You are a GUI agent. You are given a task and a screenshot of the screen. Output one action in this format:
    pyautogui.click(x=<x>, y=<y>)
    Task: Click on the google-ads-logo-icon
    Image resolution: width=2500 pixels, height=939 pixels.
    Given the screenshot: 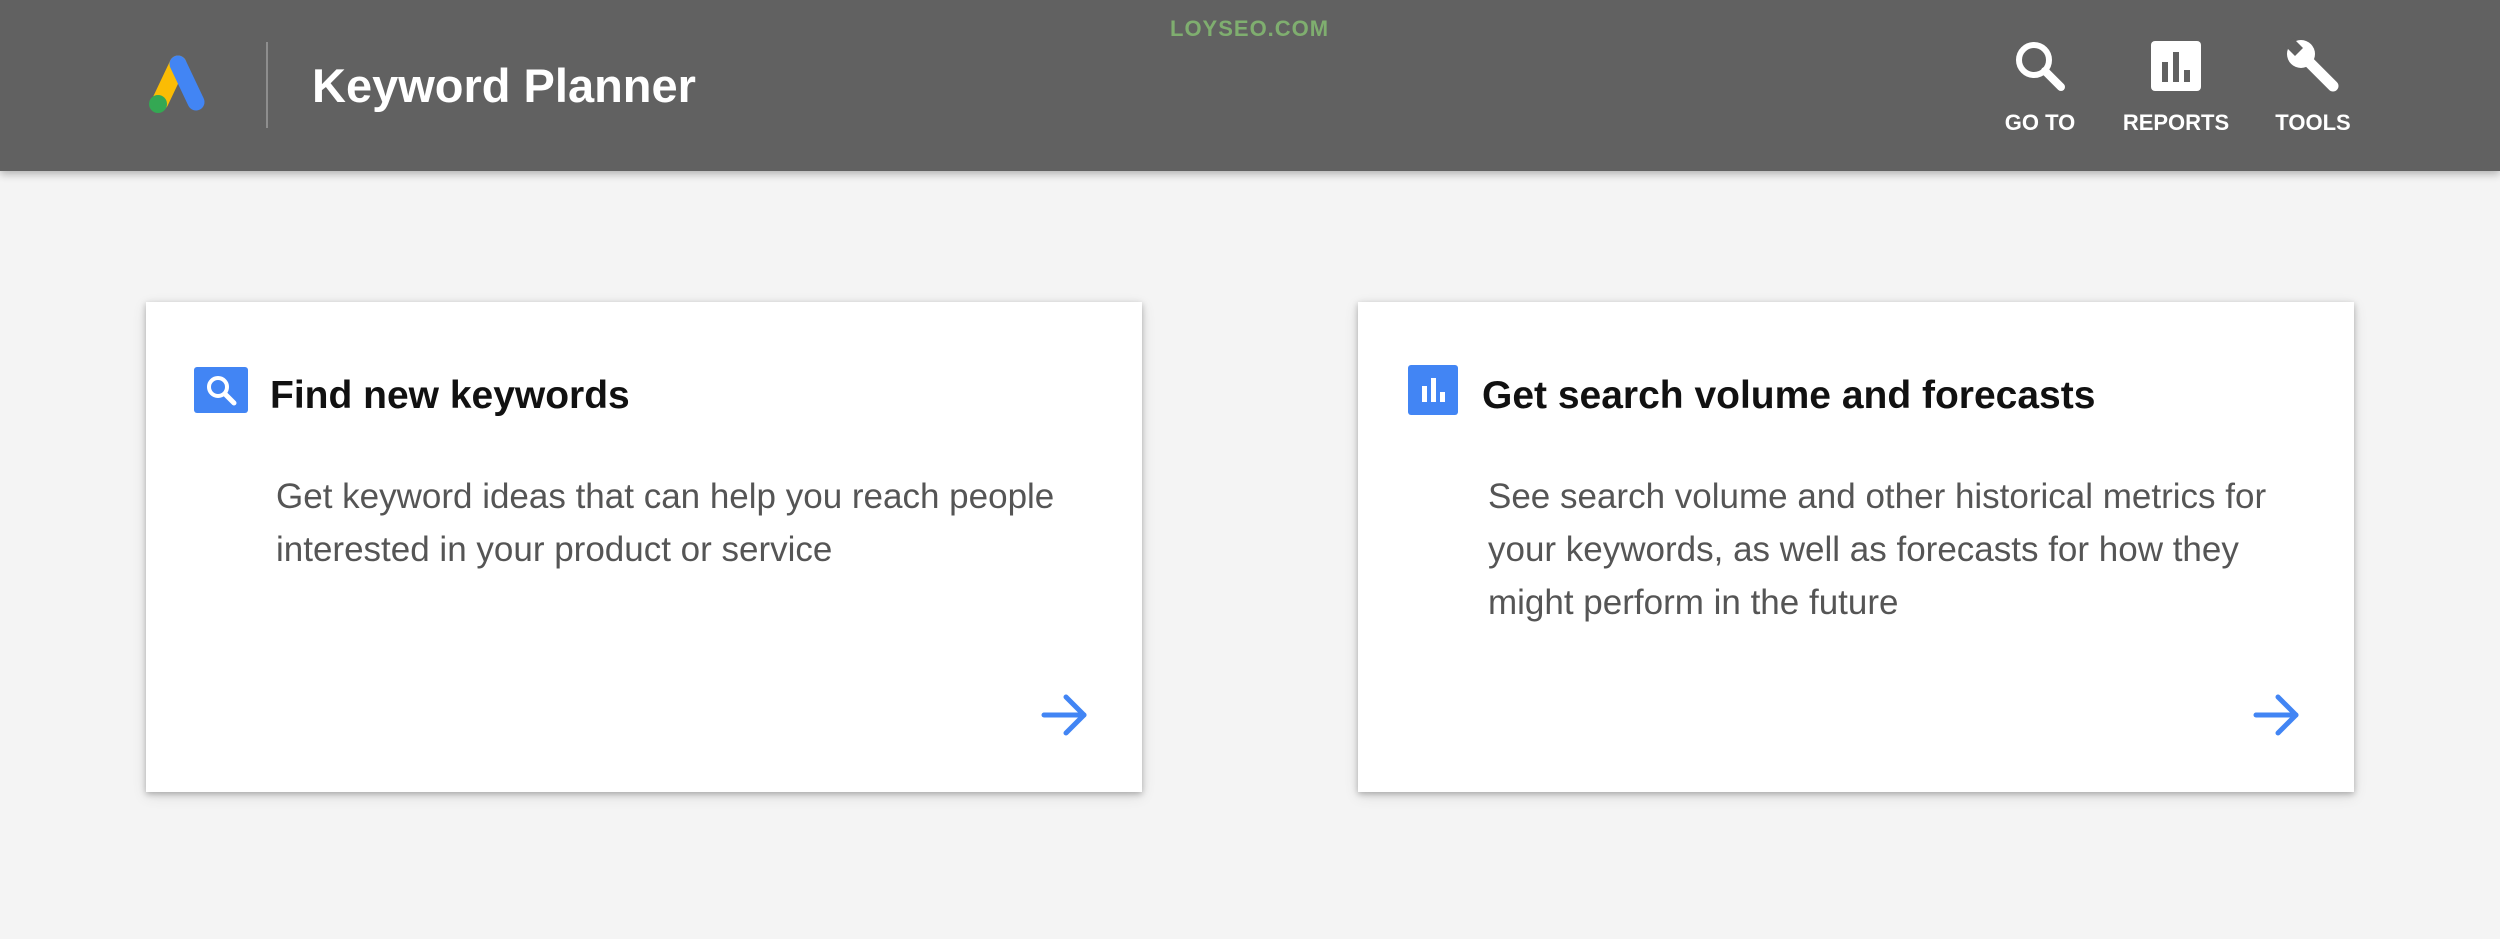 What is the action you would take?
    pyautogui.click(x=178, y=84)
    